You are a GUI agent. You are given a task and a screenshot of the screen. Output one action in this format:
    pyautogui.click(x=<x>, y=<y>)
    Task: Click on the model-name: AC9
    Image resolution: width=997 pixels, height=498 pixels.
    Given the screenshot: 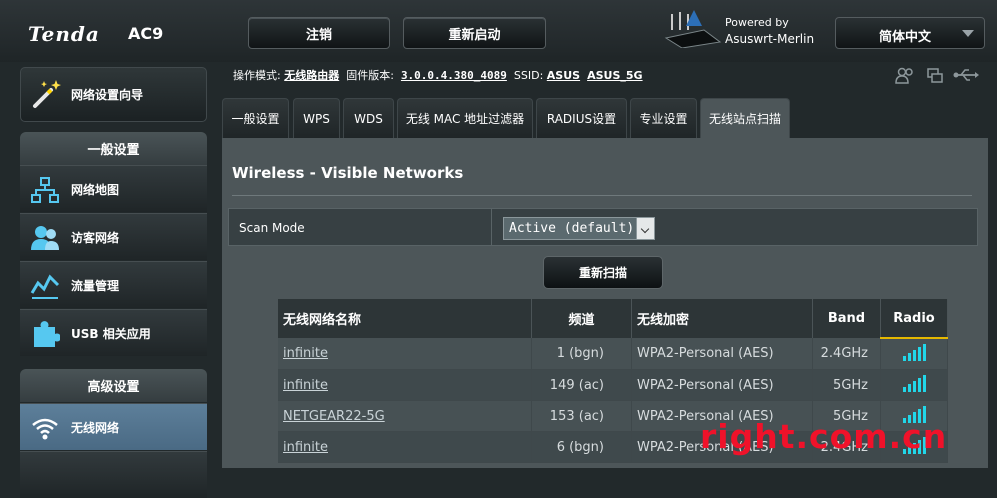 What is the action you would take?
    pyautogui.click(x=146, y=33)
    